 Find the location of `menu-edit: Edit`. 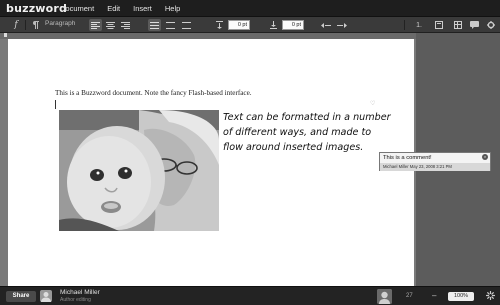

menu-edit: Edit is located at coordinates (113, 8).